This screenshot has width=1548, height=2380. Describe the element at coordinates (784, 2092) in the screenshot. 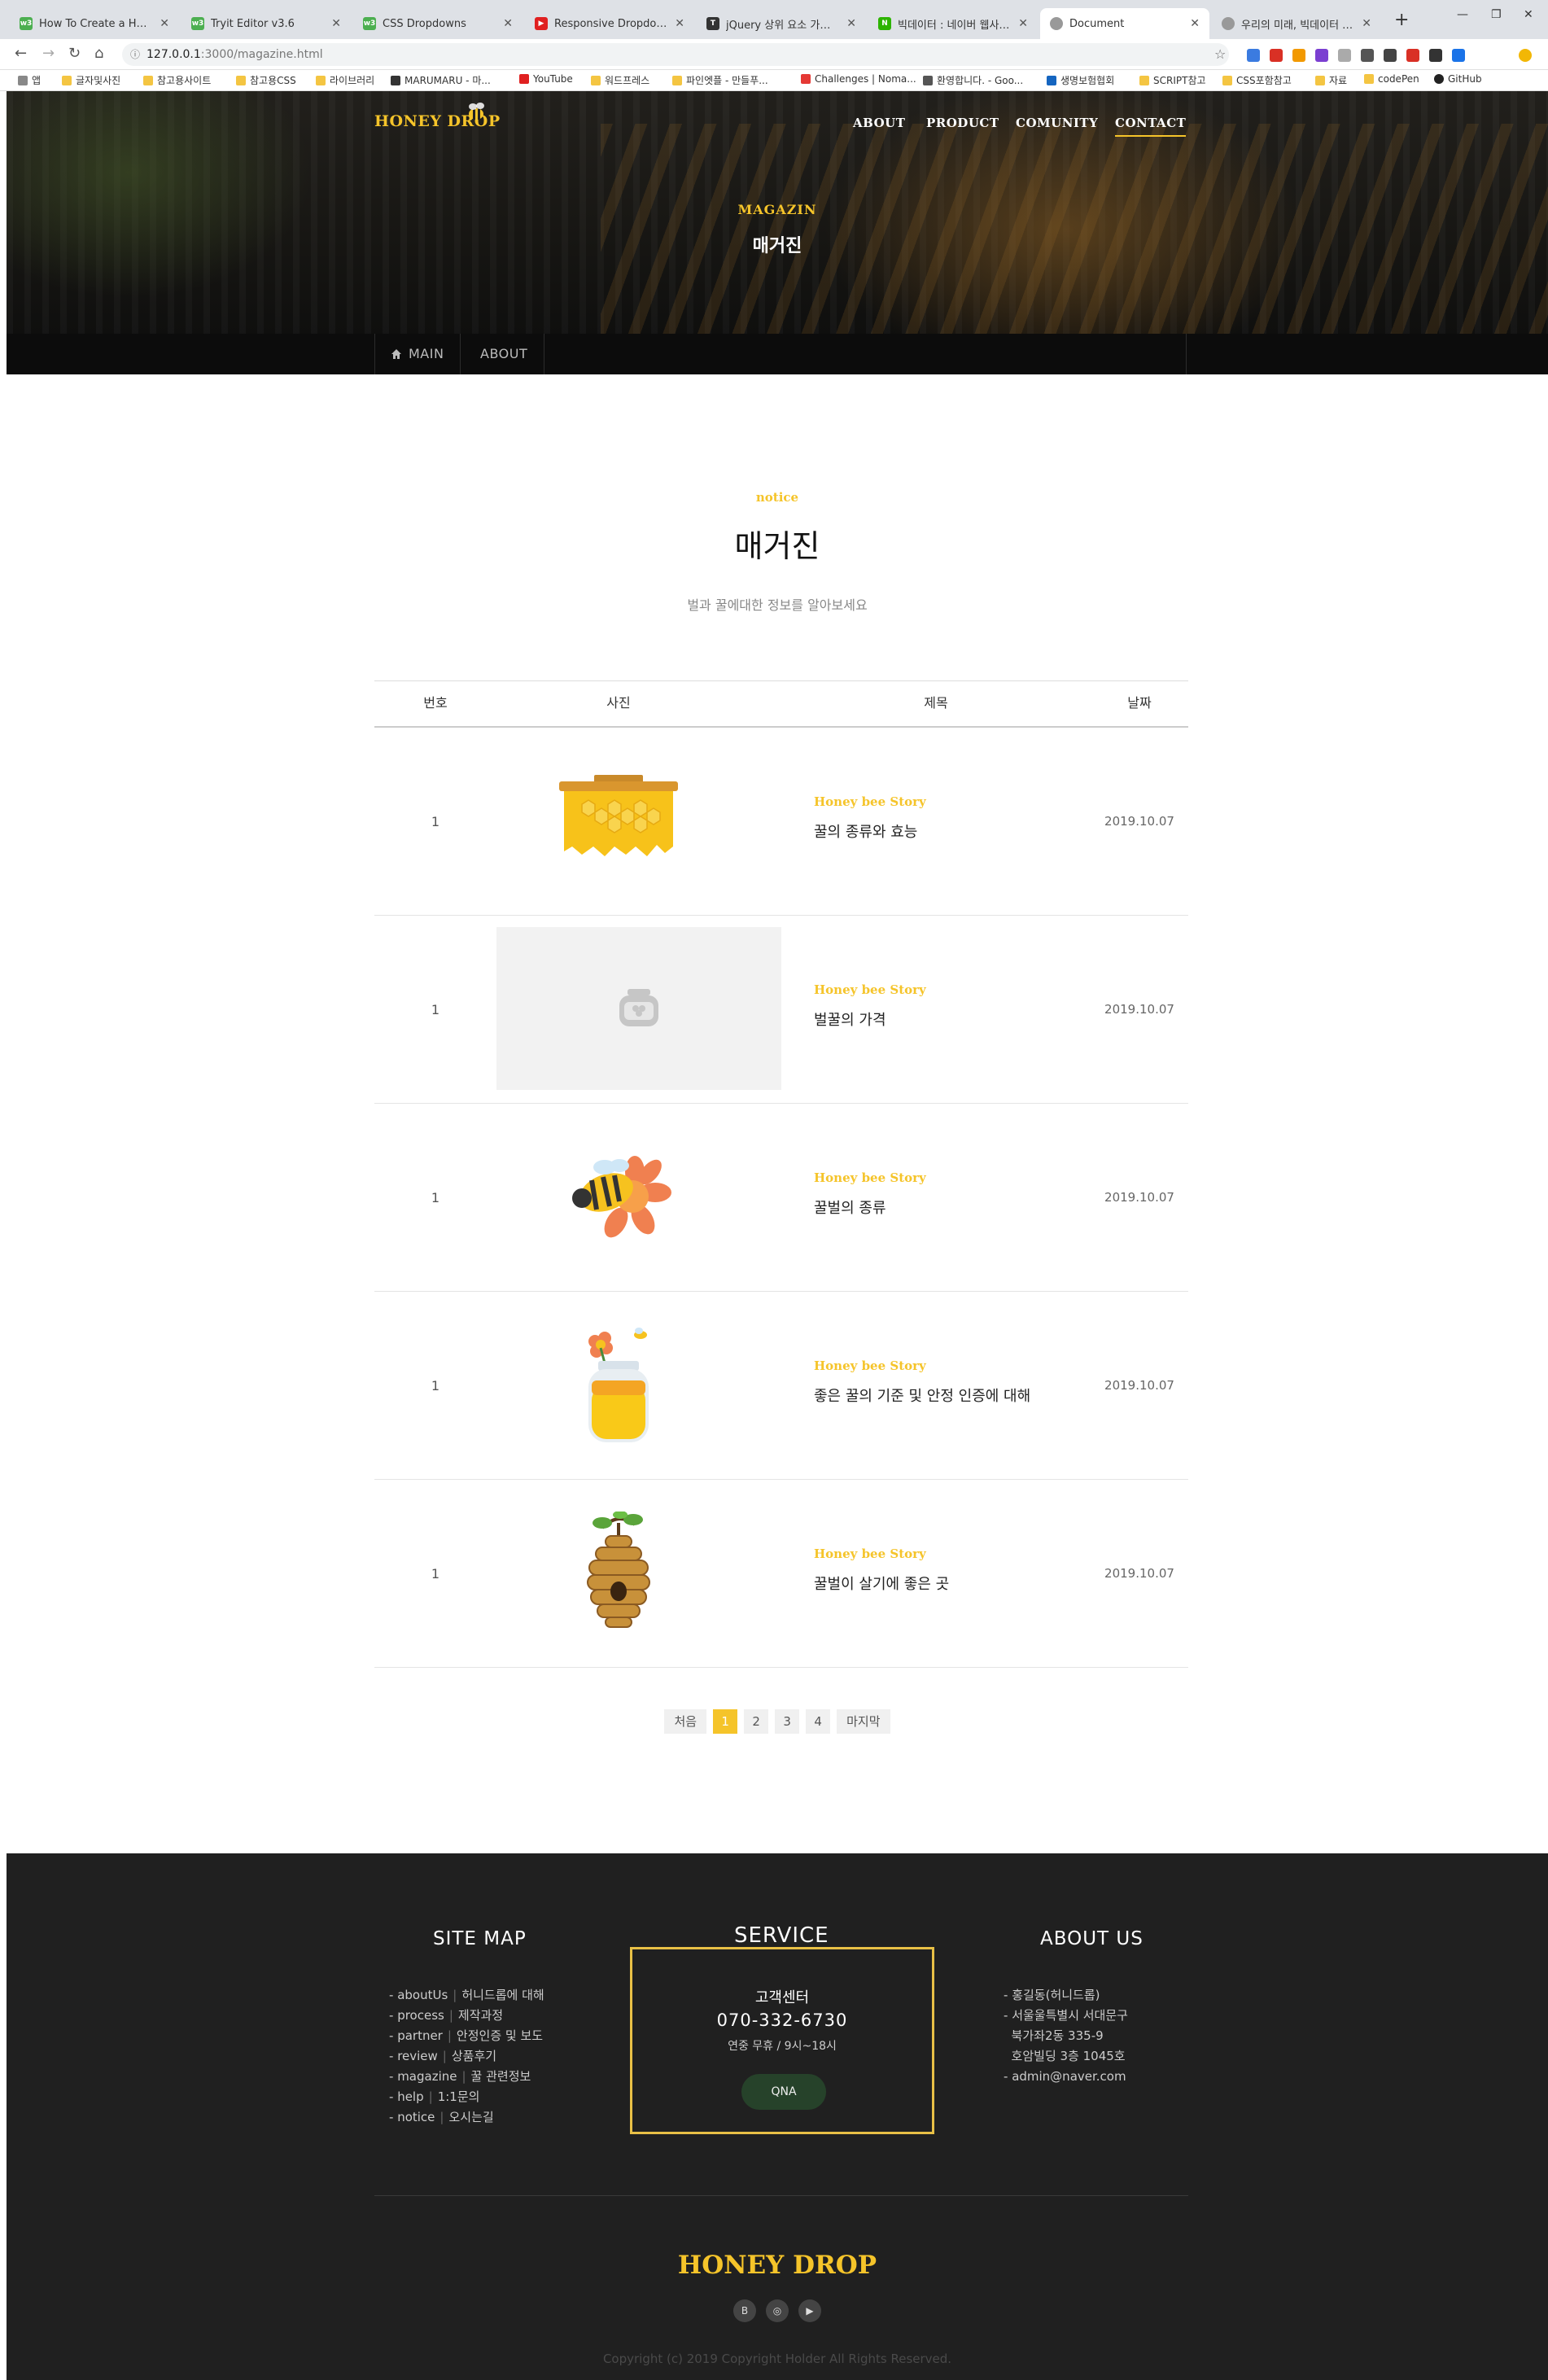

I see `qna-button: QNA` at that location.